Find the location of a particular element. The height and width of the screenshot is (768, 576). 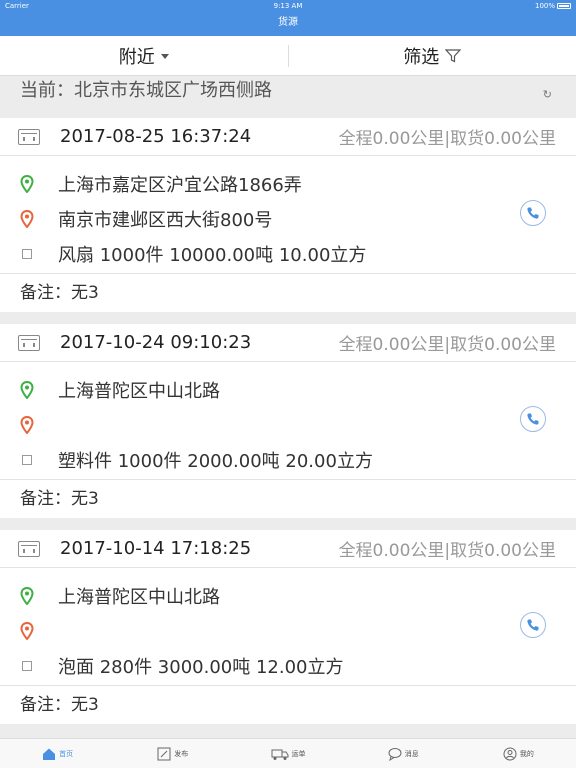

tab-label: 运单 is located at coordinates (298, 753).